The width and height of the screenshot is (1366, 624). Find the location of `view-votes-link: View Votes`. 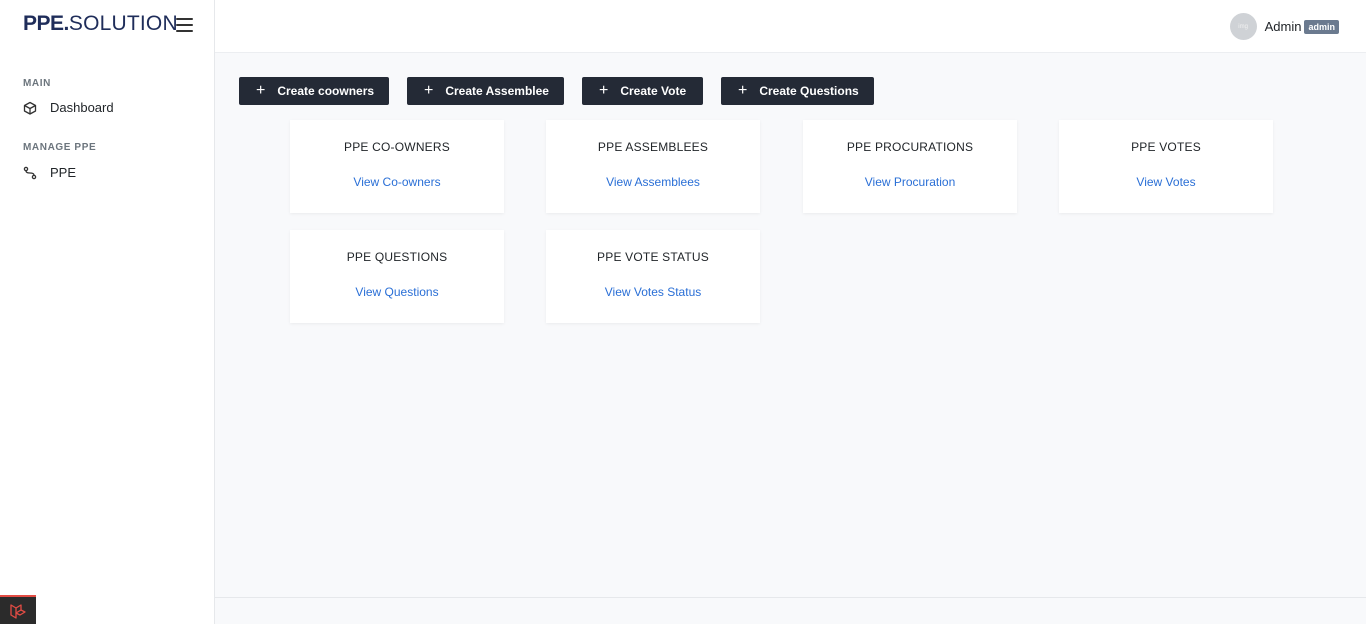

view-votes-link: View Votes is located at coordinates (1166, 182).